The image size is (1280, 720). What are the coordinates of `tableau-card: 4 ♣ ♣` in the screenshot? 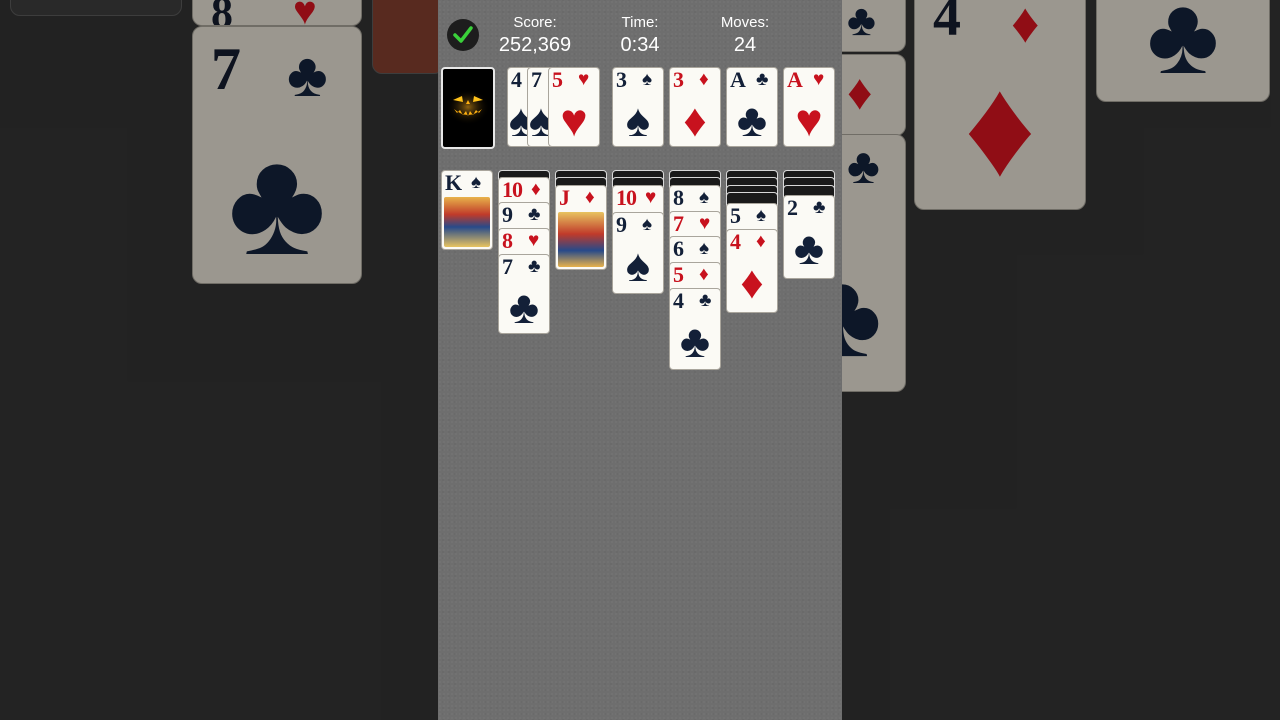 It's located at (695, 329).